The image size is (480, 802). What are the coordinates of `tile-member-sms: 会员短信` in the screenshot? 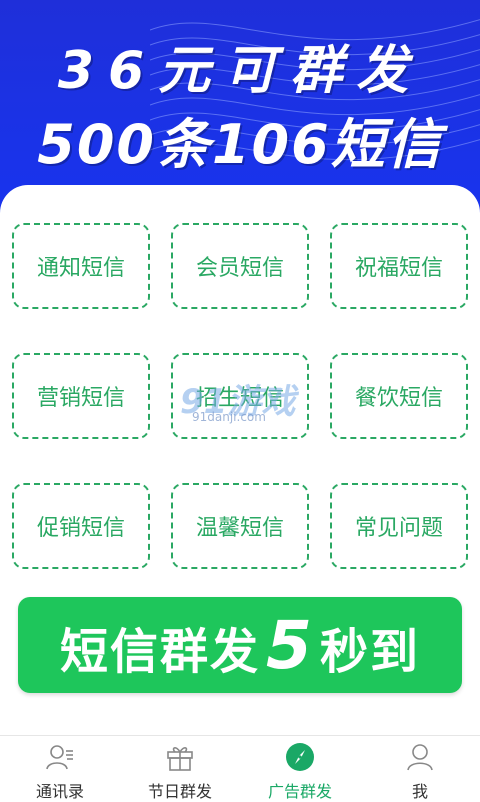 It's located at (240, 266).